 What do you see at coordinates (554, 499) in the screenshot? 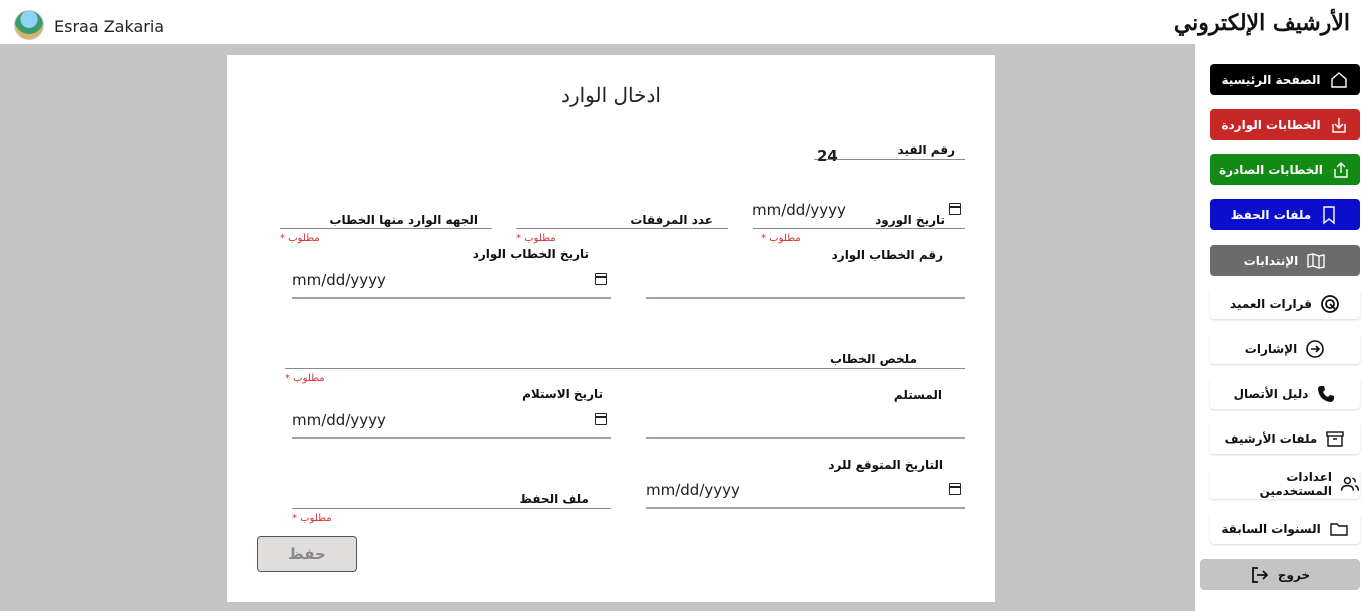
I see `save-file-label: ملف الحفظ` at bounding box center [554, 499].